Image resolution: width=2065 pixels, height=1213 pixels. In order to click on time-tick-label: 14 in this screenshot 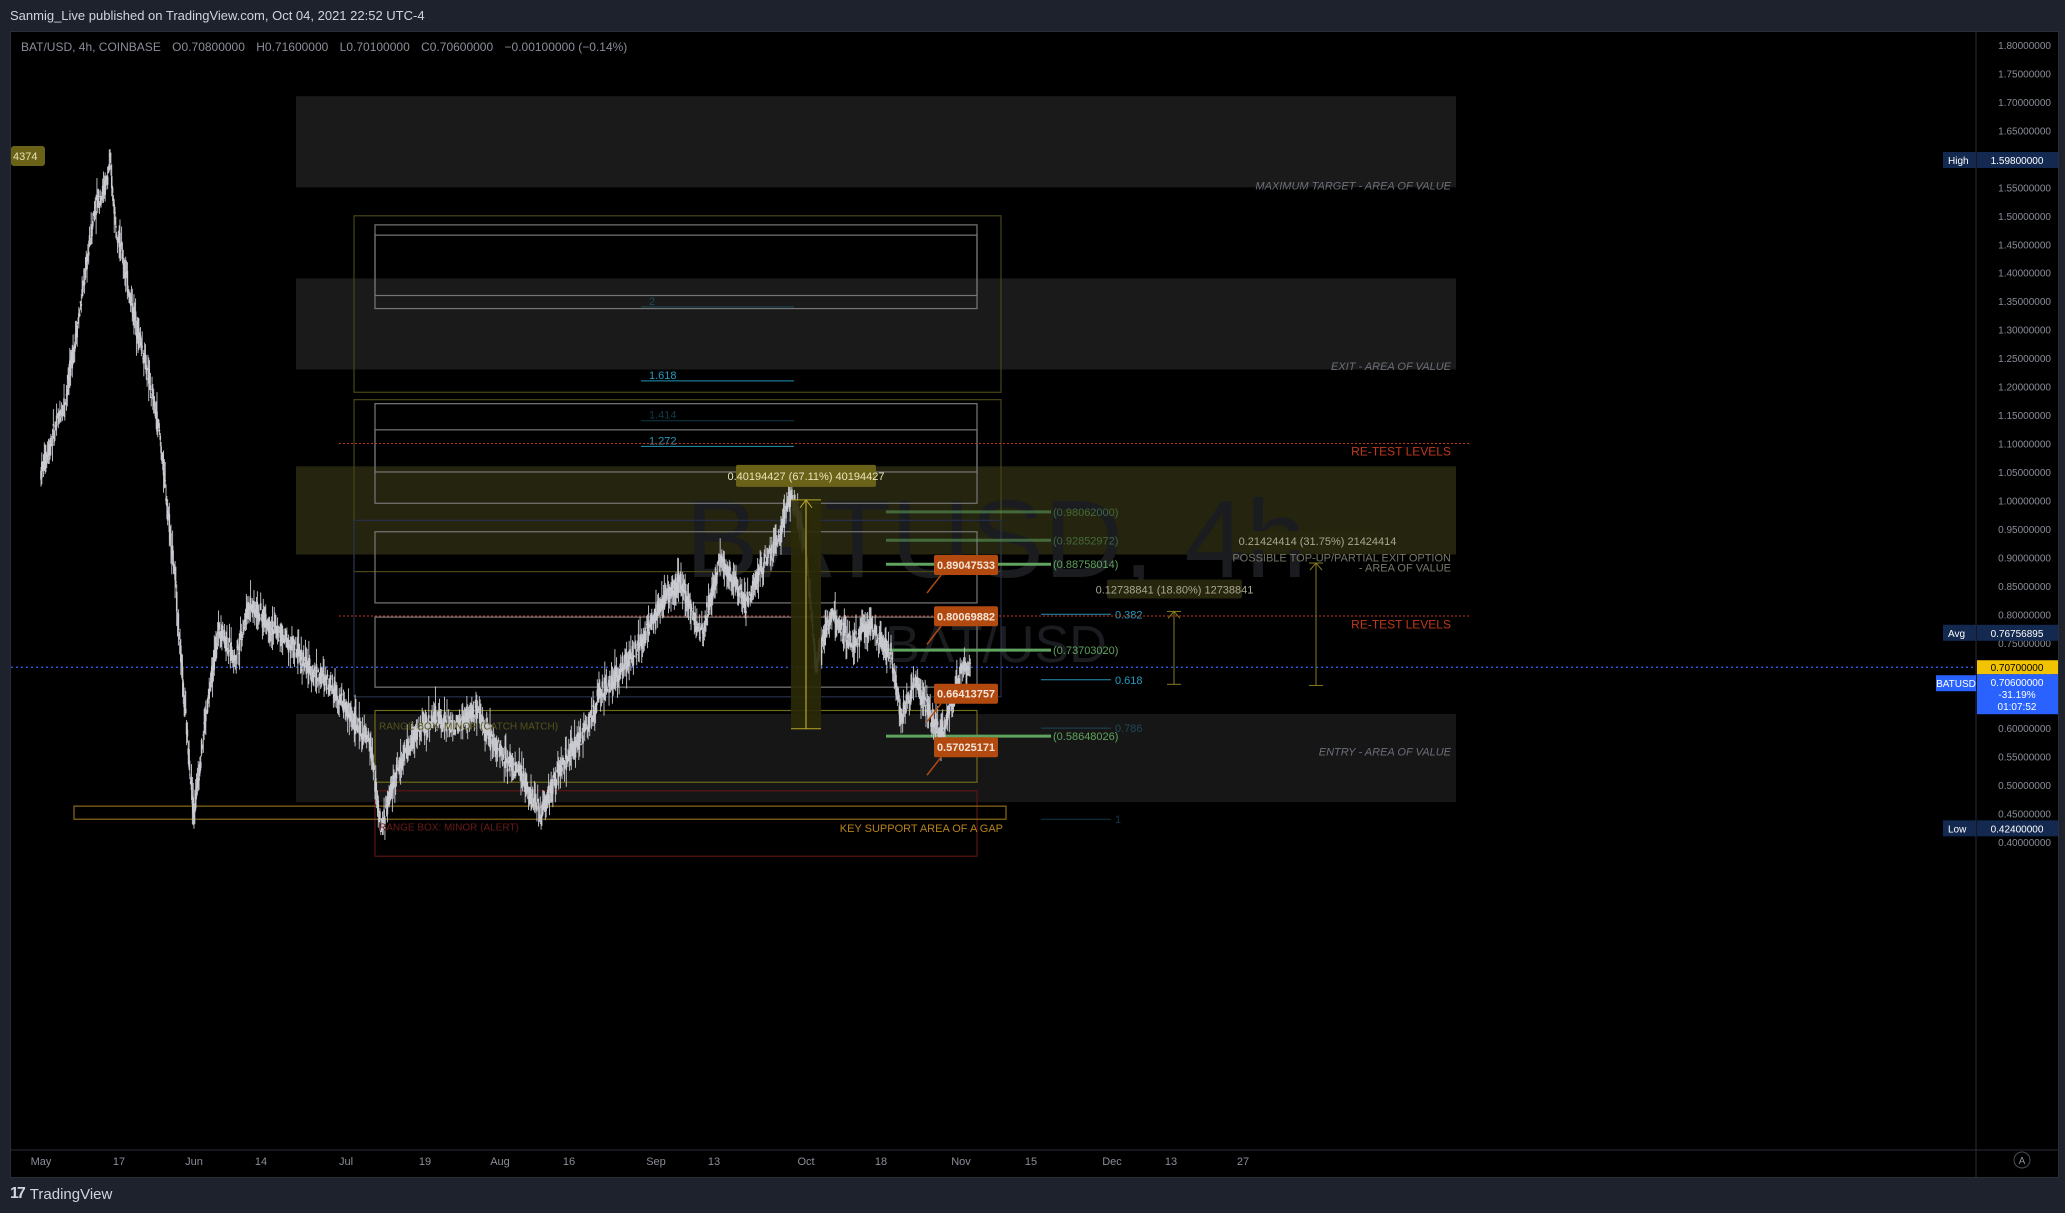, I will do `click(261, 1162)`.